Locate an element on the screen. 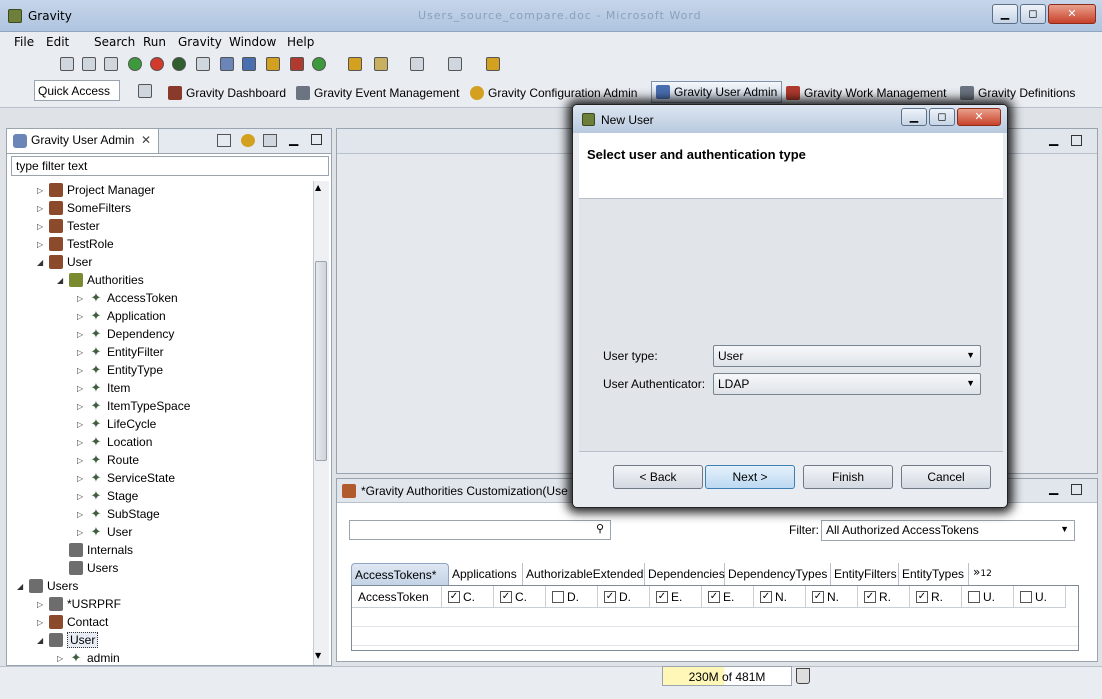 This screenshot has height=699, width=1102. tree-filter-input is located at coordinates (170, 166).